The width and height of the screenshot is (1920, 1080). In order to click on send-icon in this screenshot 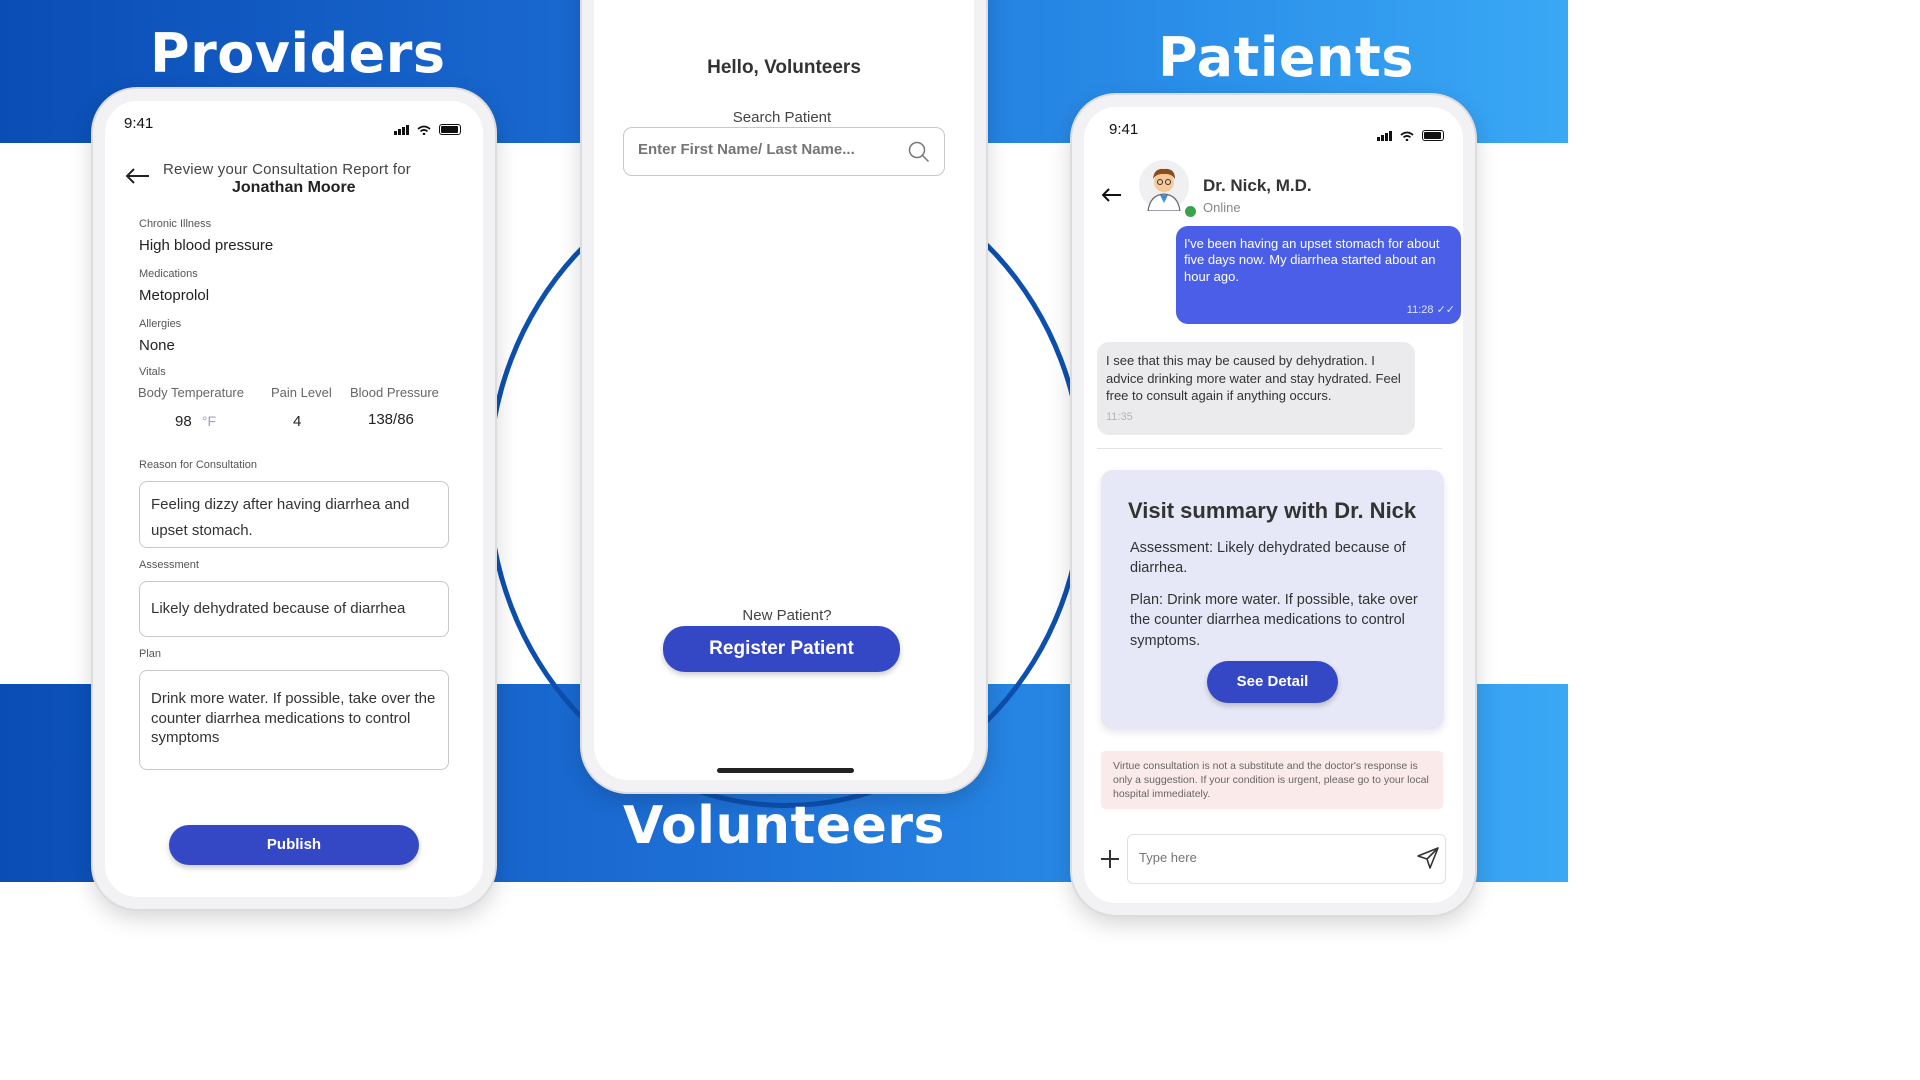, I will do `click(1428, 858)`.